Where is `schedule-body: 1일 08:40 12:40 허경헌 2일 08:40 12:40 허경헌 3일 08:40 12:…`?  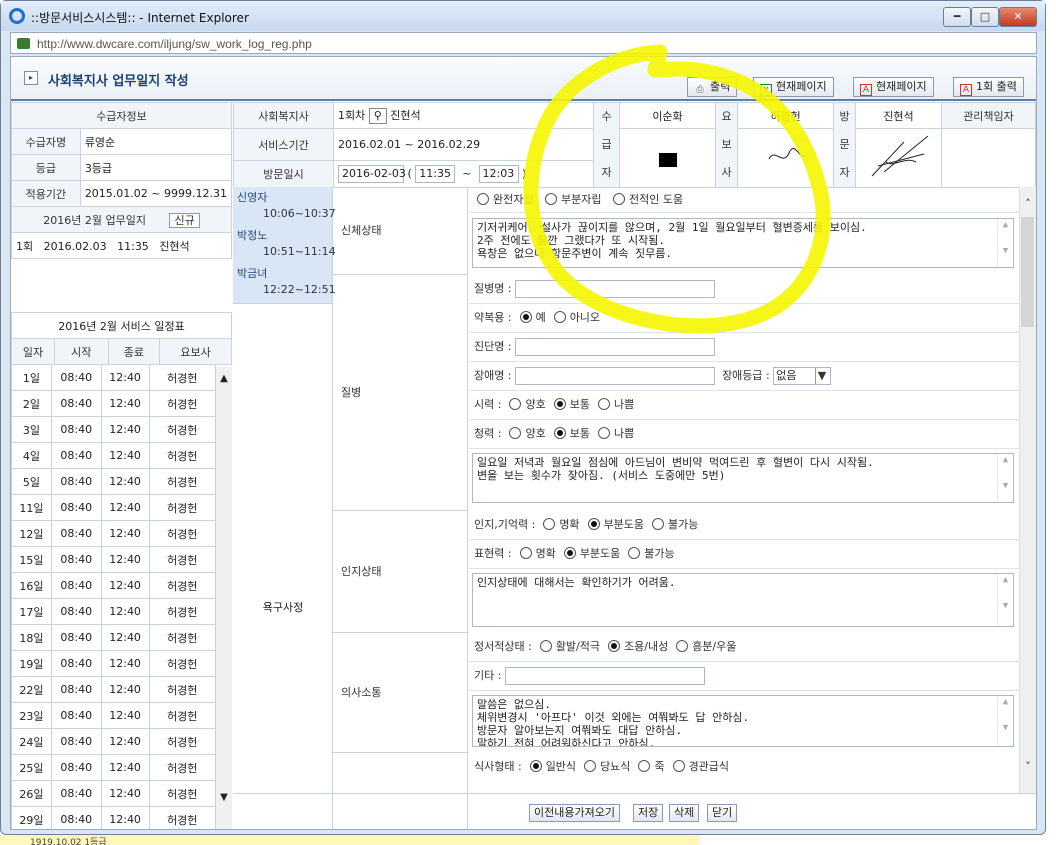
schedule-body: 1일 08:40 12:40 허경헌 2일 08:40 12:40 허경헌 3일 08:40 12:… is located at coordinates (113, 596).